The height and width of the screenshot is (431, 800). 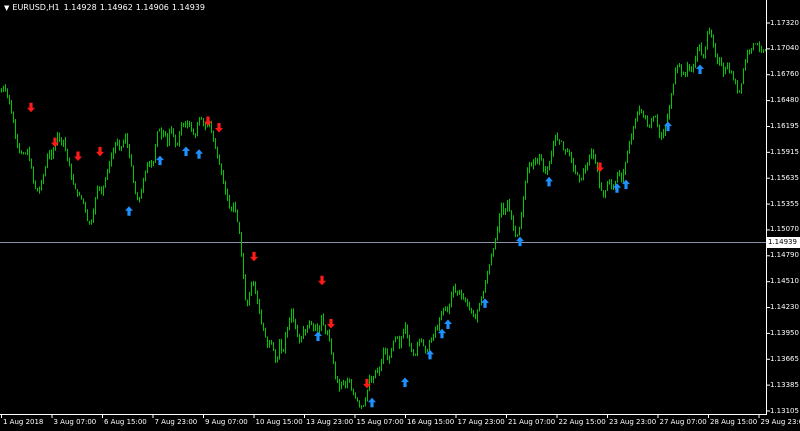 I want to click on time-tick-label: 27 Aug 07:00, so click(x=683, y=422).